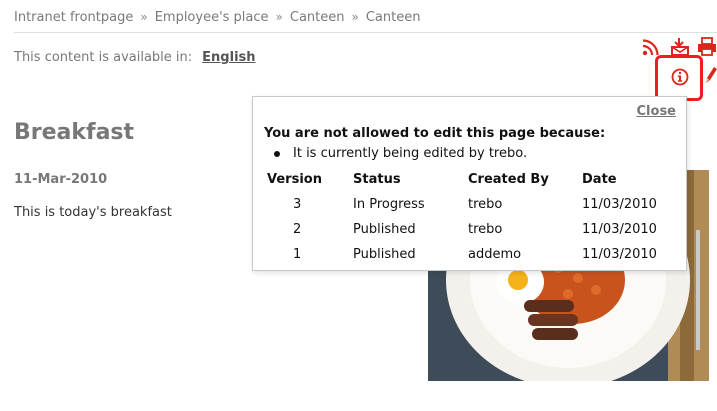  I want to click on article-title: Breakfast, so click(74, 132).